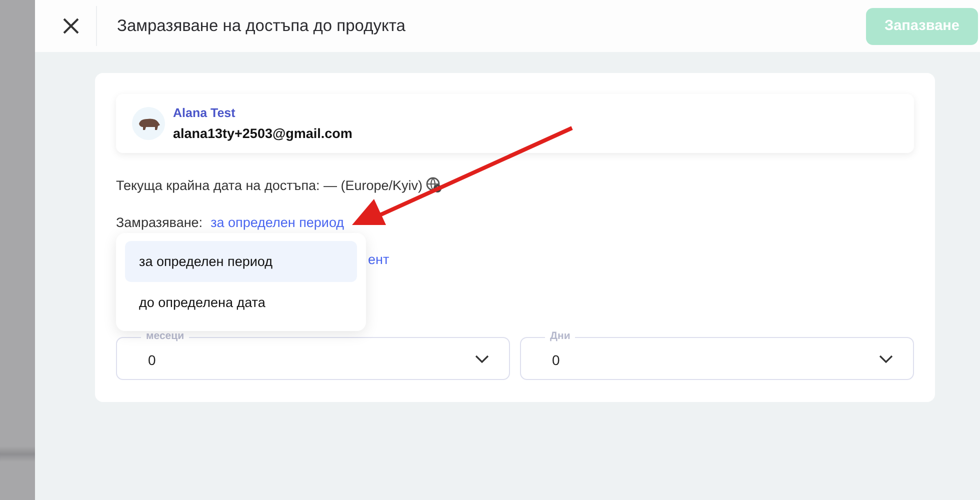 This screenshot has height=500, width=980. Describe the element at coordinates (148, 123) in the screenshot. I see `boar-avatar-icon` at that location.